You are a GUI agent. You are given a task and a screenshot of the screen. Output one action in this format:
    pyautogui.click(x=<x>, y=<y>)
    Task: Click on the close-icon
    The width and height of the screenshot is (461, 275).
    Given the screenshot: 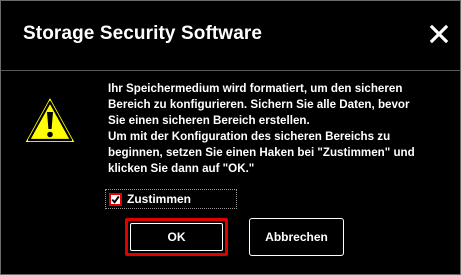 What is the action you would take?
    pyautogui.click(x=439, y=34)
    